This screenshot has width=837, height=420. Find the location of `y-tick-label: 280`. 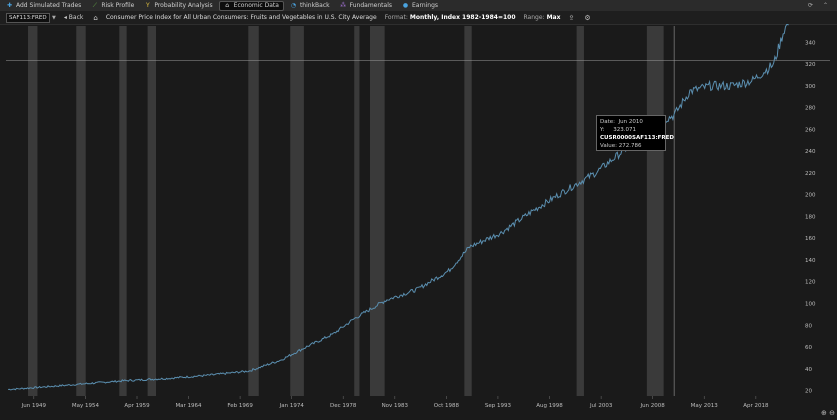

y-tick-label: 280 is located at coordinates (810, 109).